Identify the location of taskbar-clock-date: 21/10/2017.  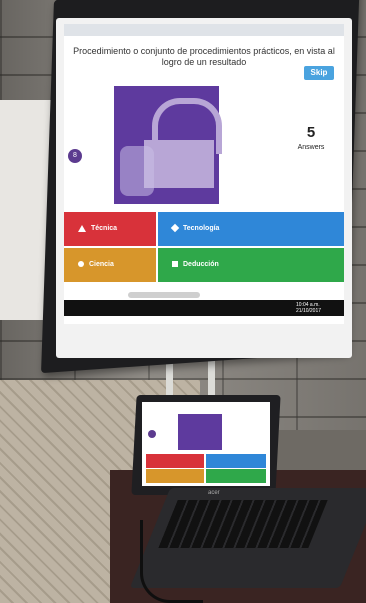
(309, 311).